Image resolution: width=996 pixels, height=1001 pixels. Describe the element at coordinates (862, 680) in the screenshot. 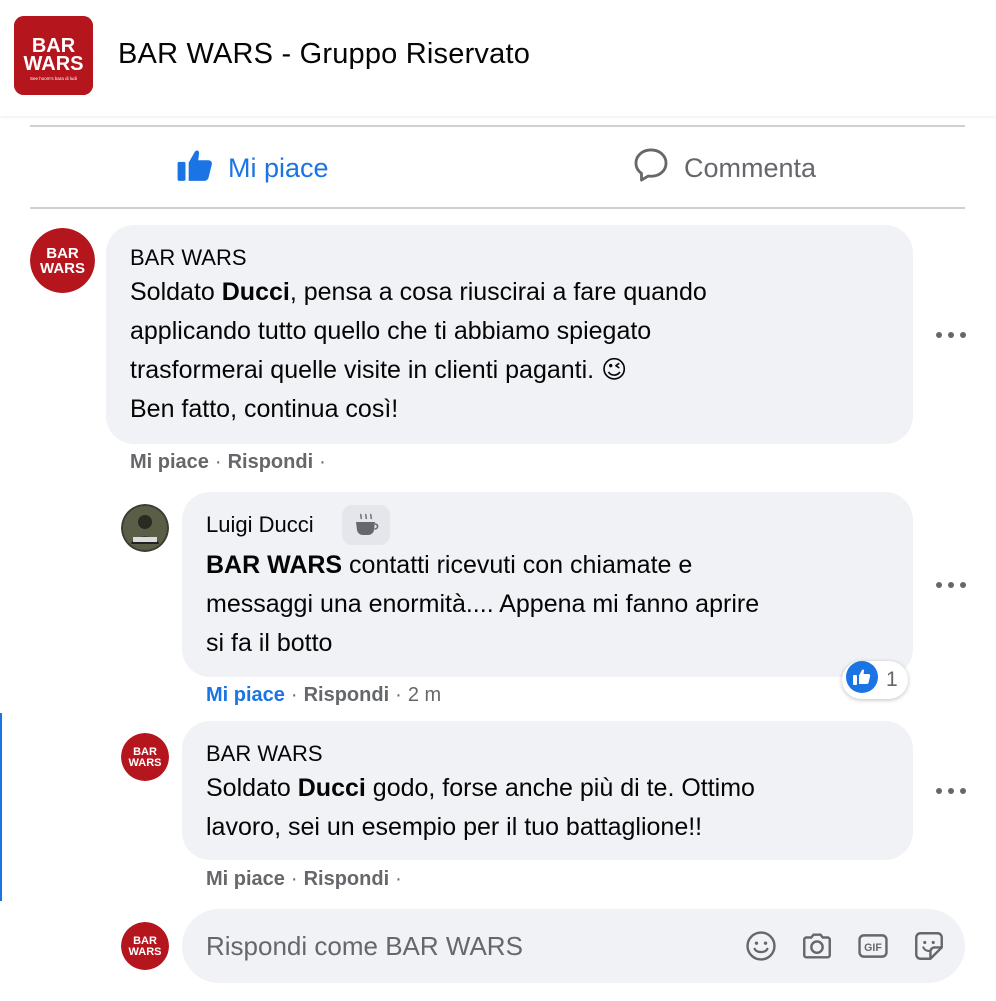

I see `like-reaction-icon` at that location.